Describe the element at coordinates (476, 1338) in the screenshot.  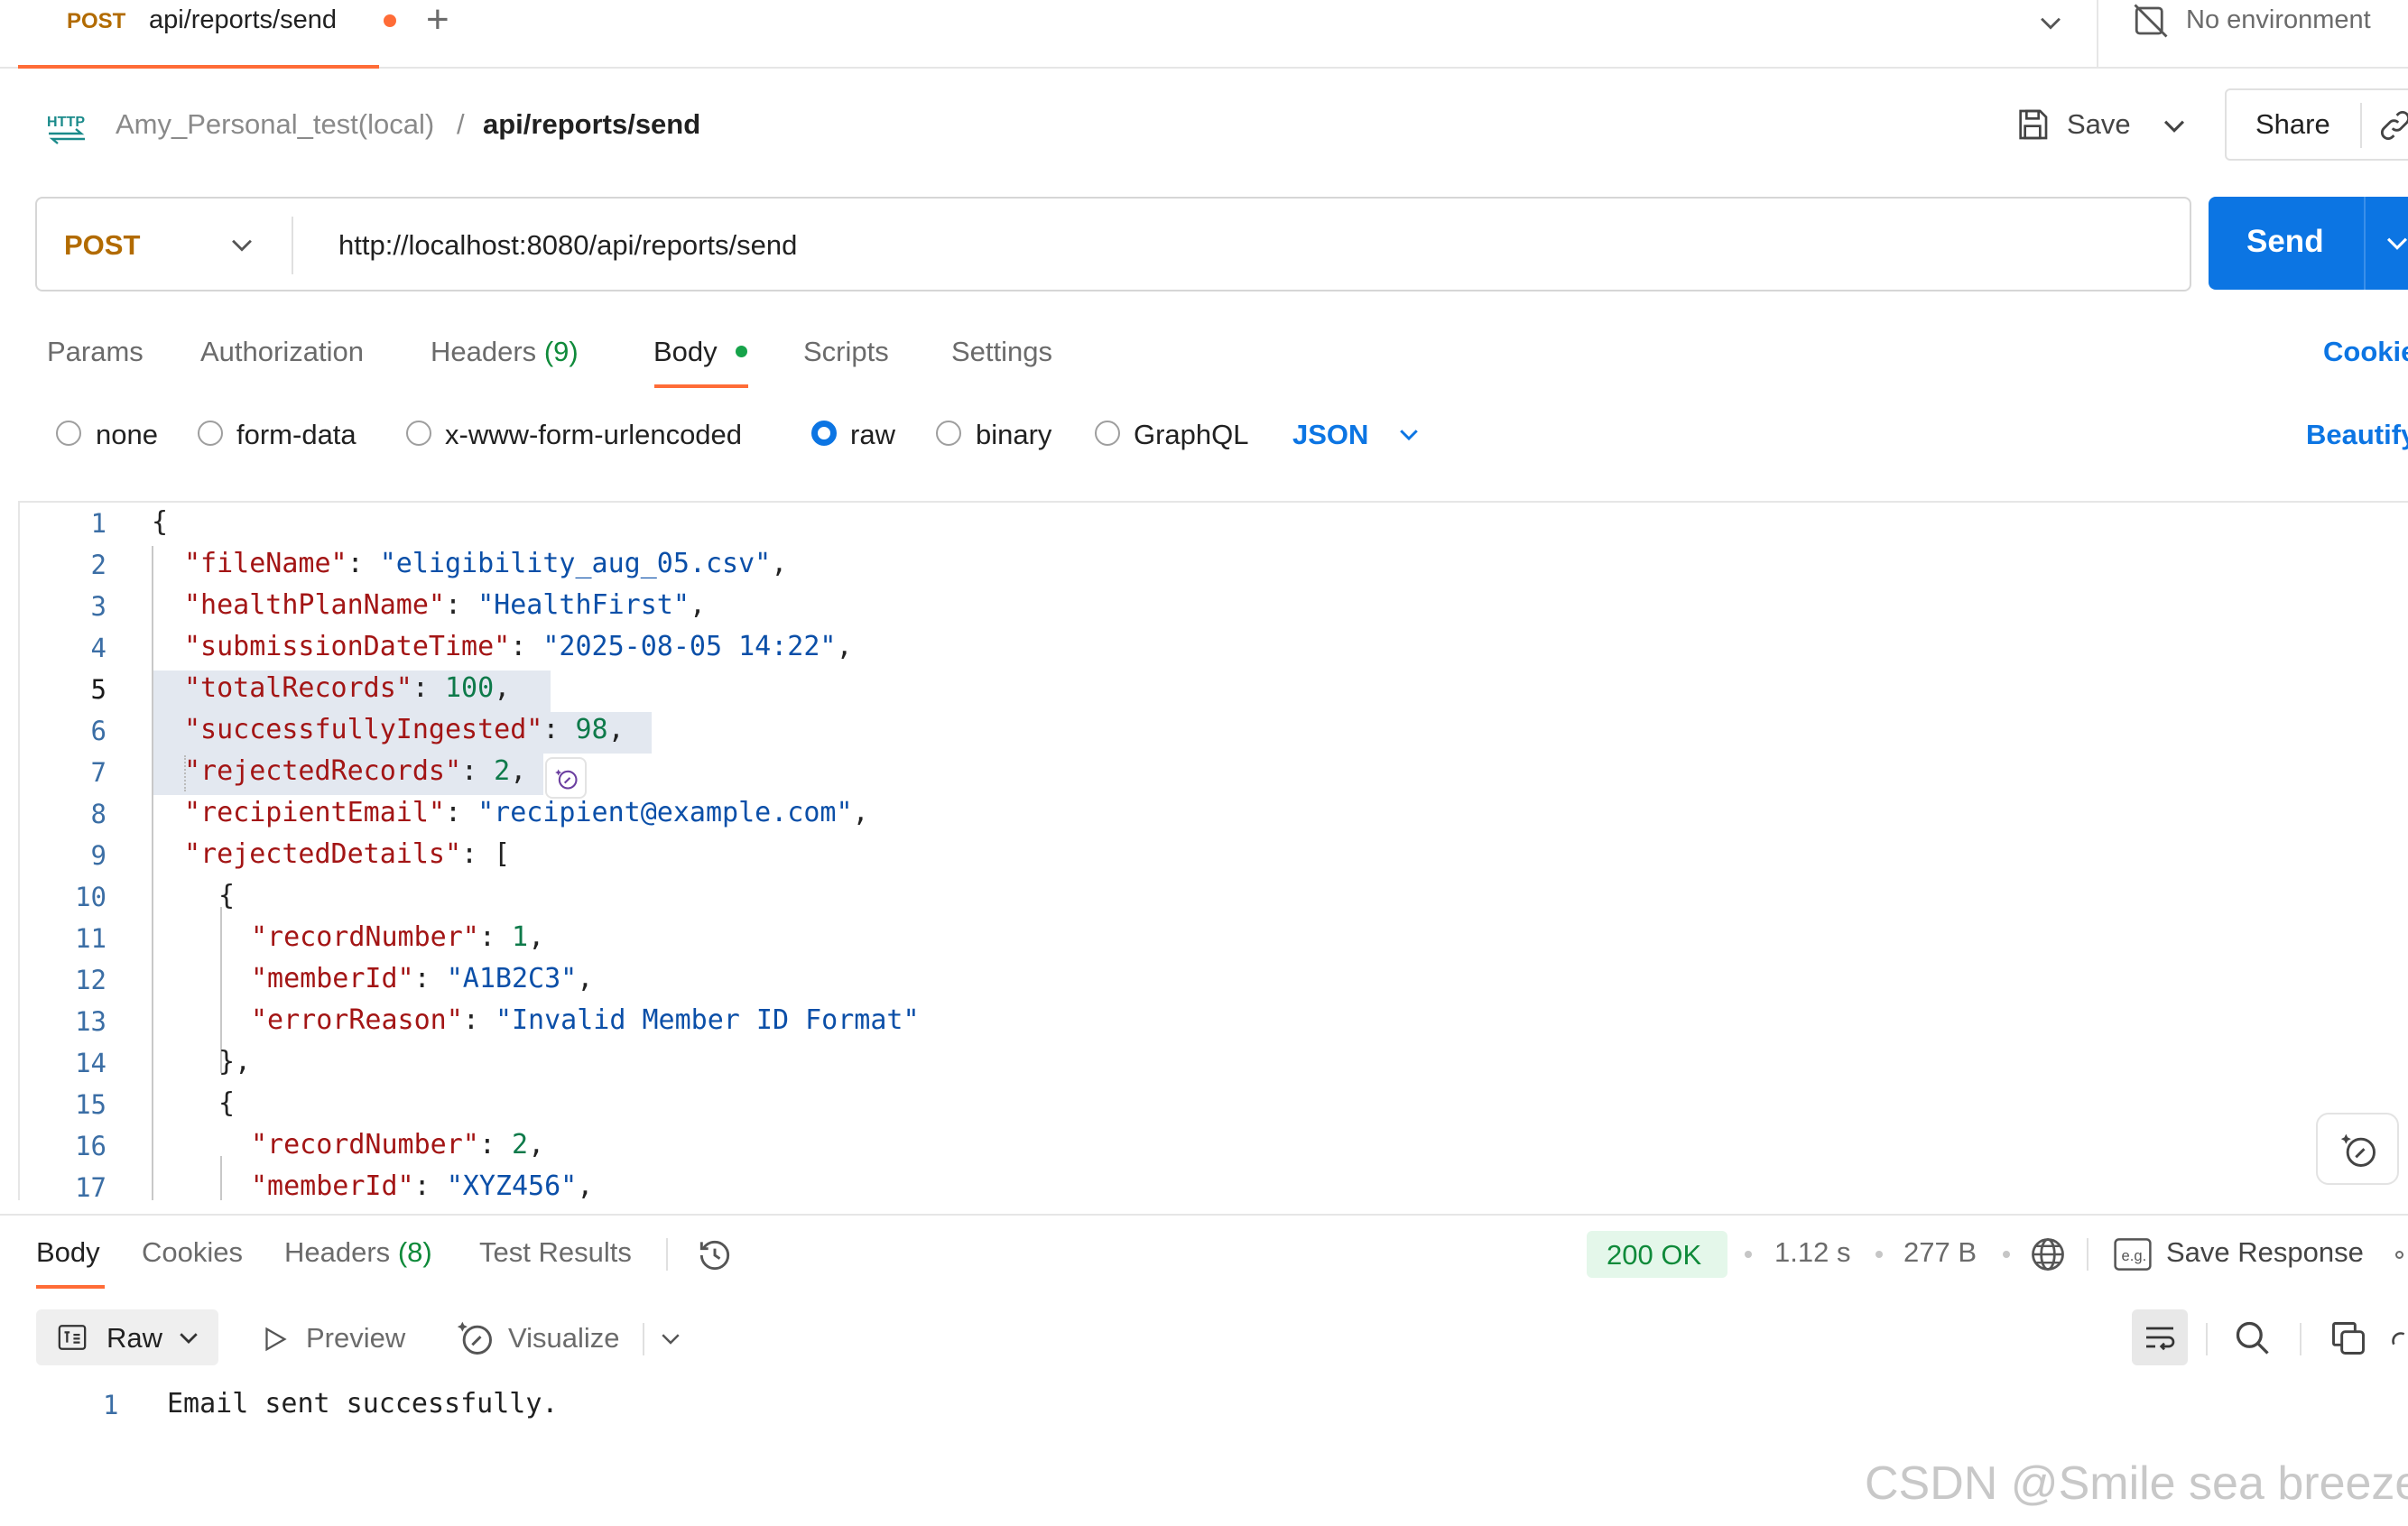
I see `visualize-sparkle-icon` at that location.